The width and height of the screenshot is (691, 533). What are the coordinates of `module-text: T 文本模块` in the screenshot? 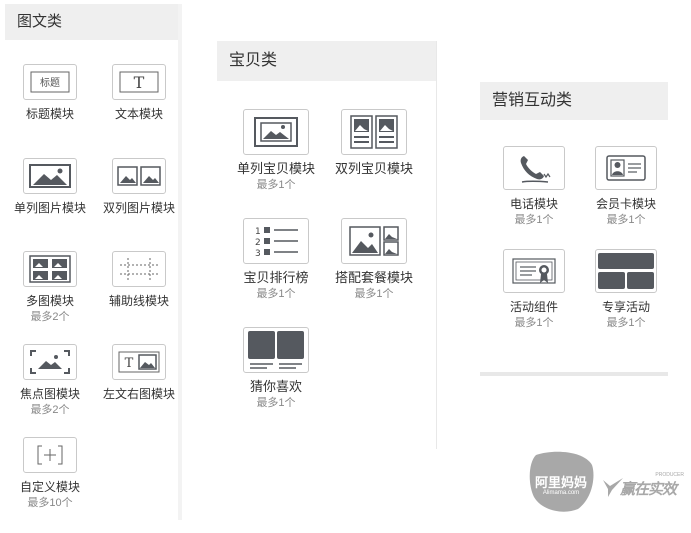 It's located at (139, 92).